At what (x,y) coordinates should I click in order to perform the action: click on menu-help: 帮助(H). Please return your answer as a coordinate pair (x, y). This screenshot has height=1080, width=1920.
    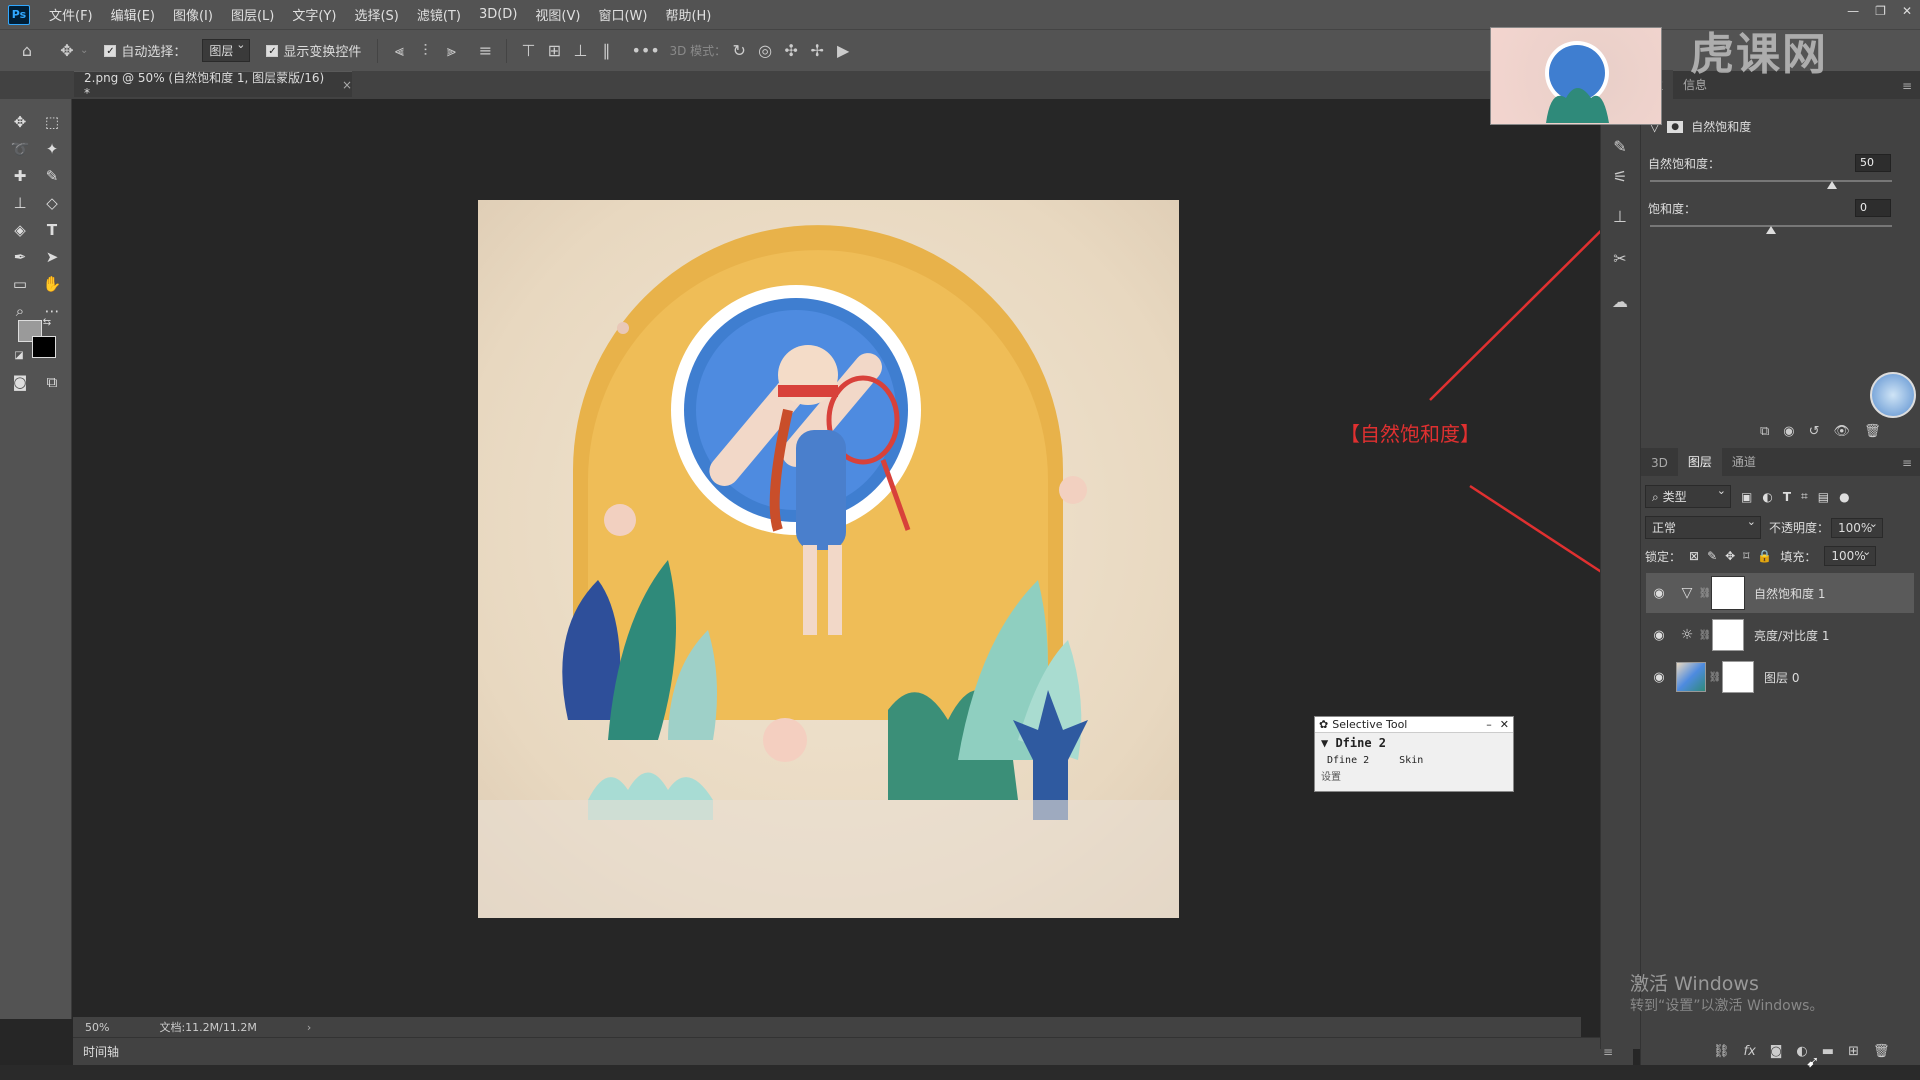
    Looking at the image, I should click on (688, 14).